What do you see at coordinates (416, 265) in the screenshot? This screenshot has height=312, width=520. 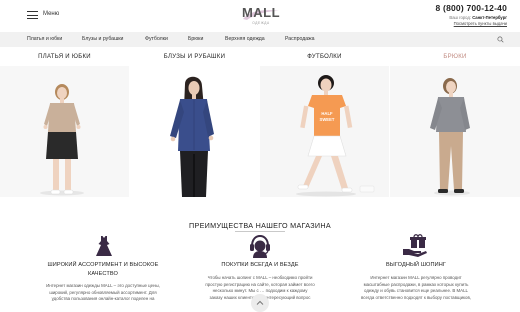 I see `advantage-heading: ВЫГОДНЫЙ ШОПИНГ` at bounding box center [416, 265].